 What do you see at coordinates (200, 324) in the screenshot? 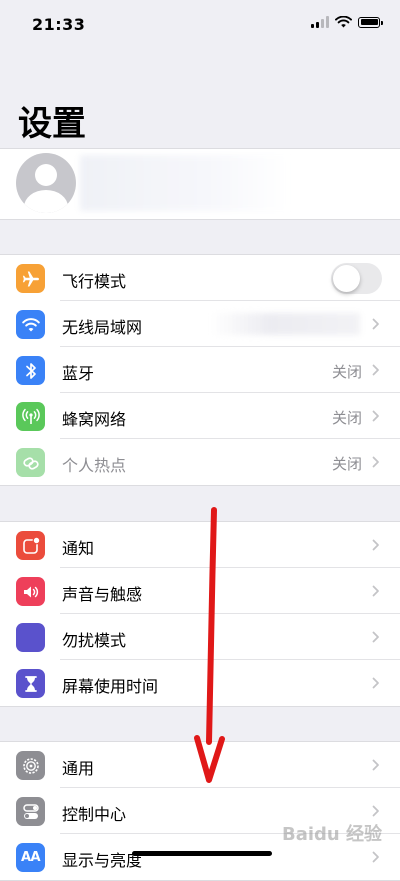
I see `row-wifi: 无线局域网` at bounding box center [200, 324].